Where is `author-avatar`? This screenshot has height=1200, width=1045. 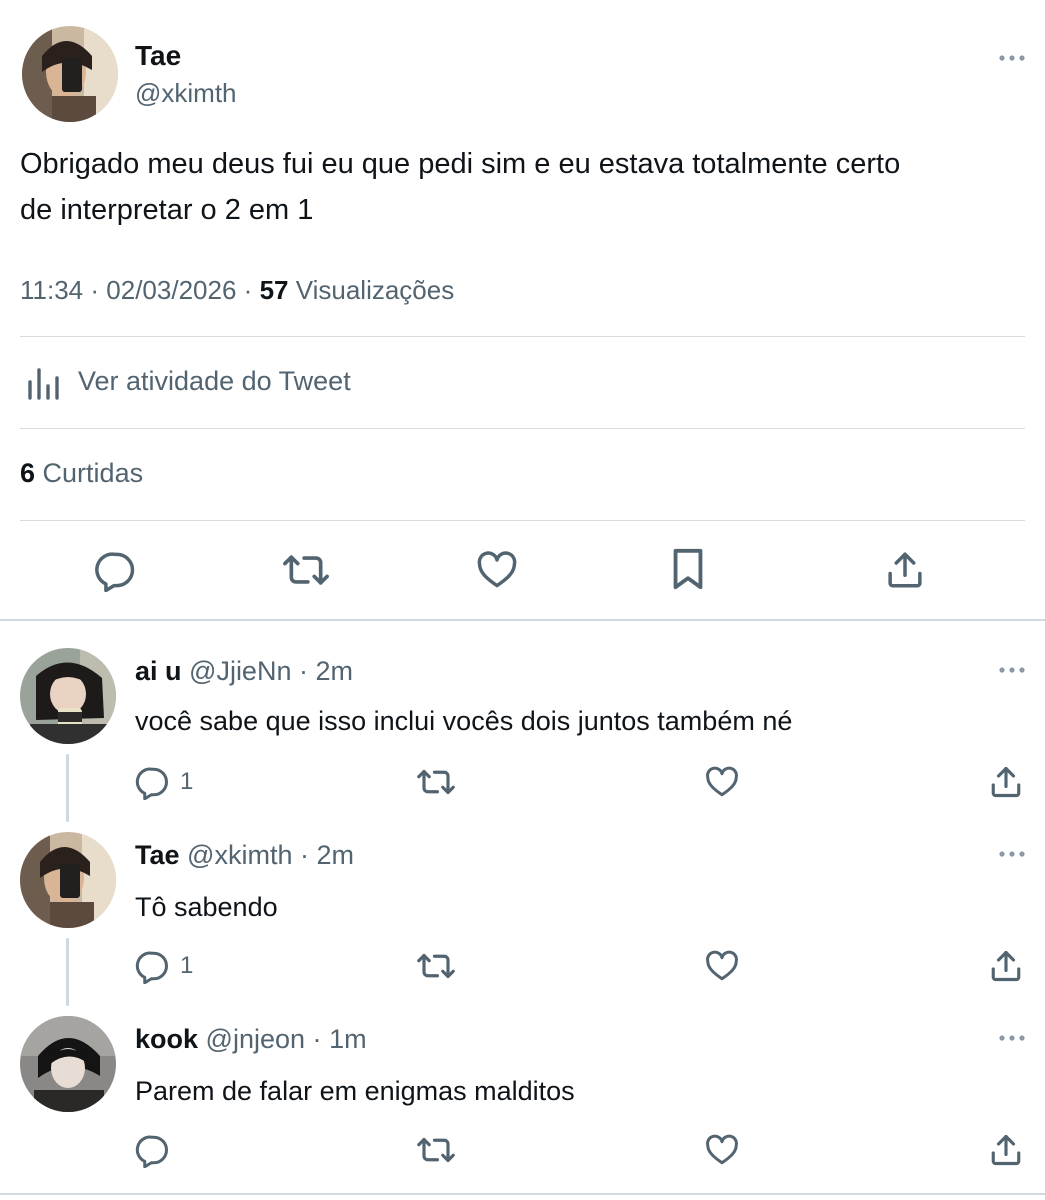 author-avatar is located at coordinates (70, 74).